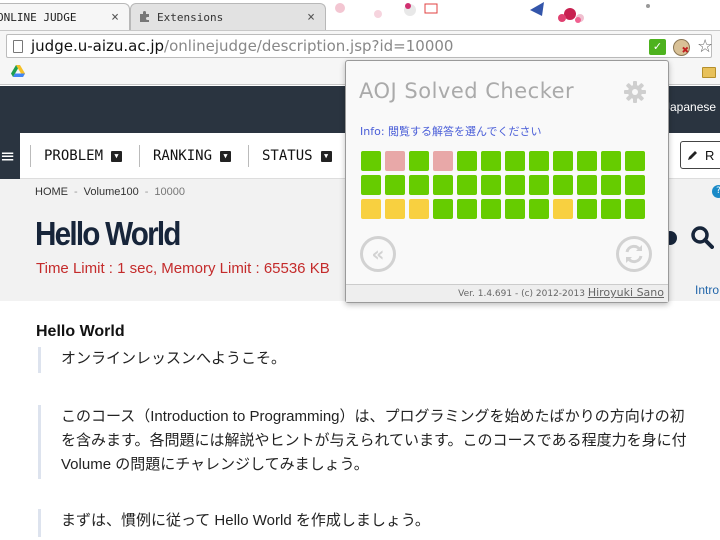  What do you see at coordinates (190, 17) in the screenshot?
I see `tab-title: Extensions` at bounding box center [190, 17].